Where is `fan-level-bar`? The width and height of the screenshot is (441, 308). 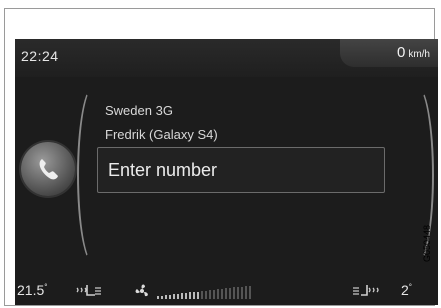 fan-level-bar is located at coordinates (204, 292).